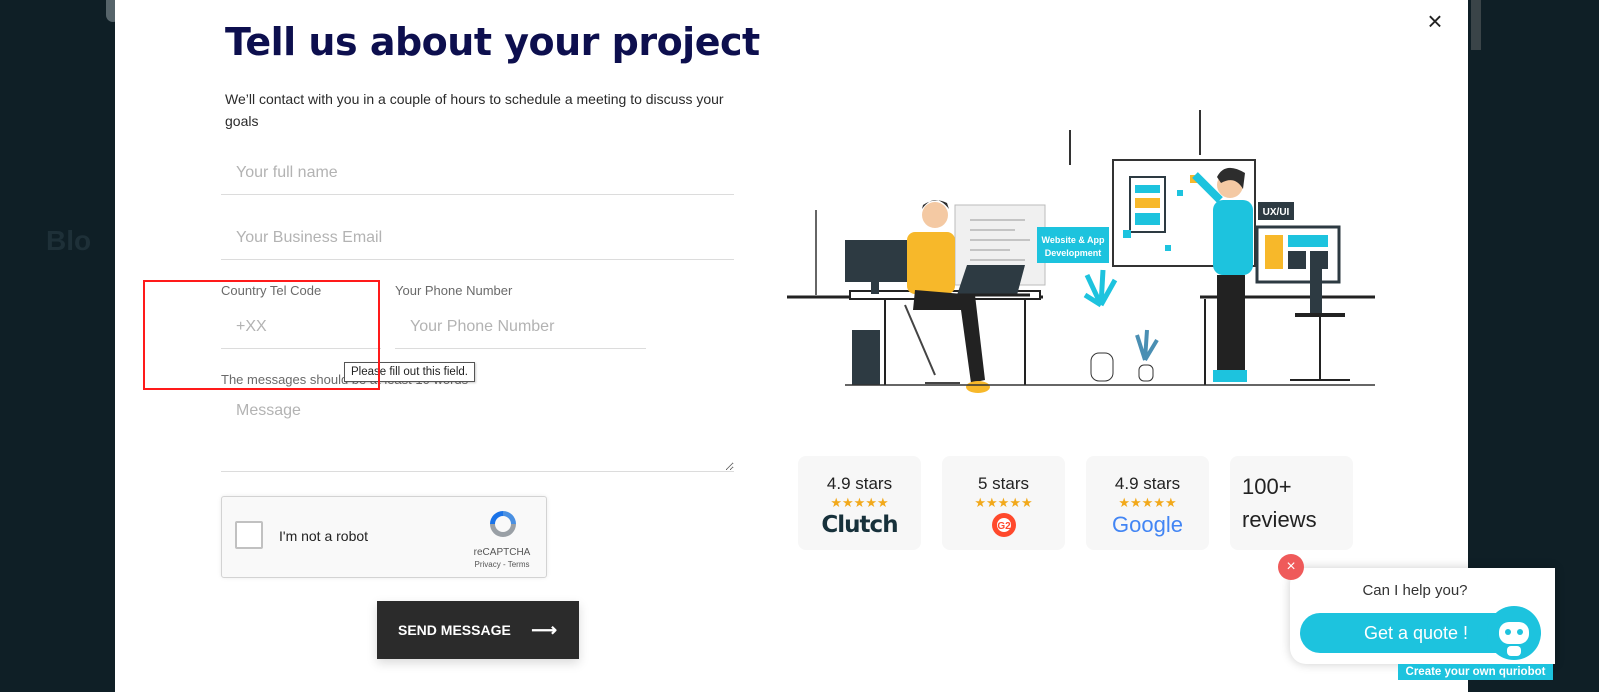 This screenshot has height=692, width=1599. What do you see at coordinates (859, 525) in the screenshot?
I see `clutch-logo-icon: Clutch` at bounding box center [859, 525].